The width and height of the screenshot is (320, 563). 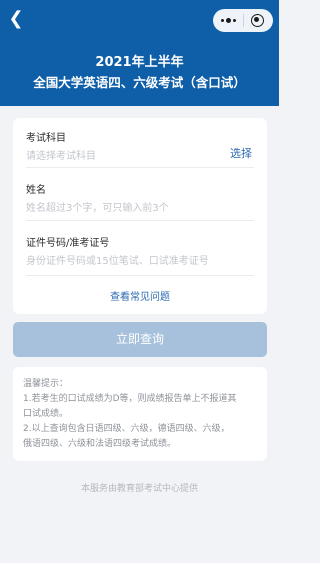 I want to click on page-title-exam: 全国大学英语四、六级考试（含口试）, so click(x=139, y=82).